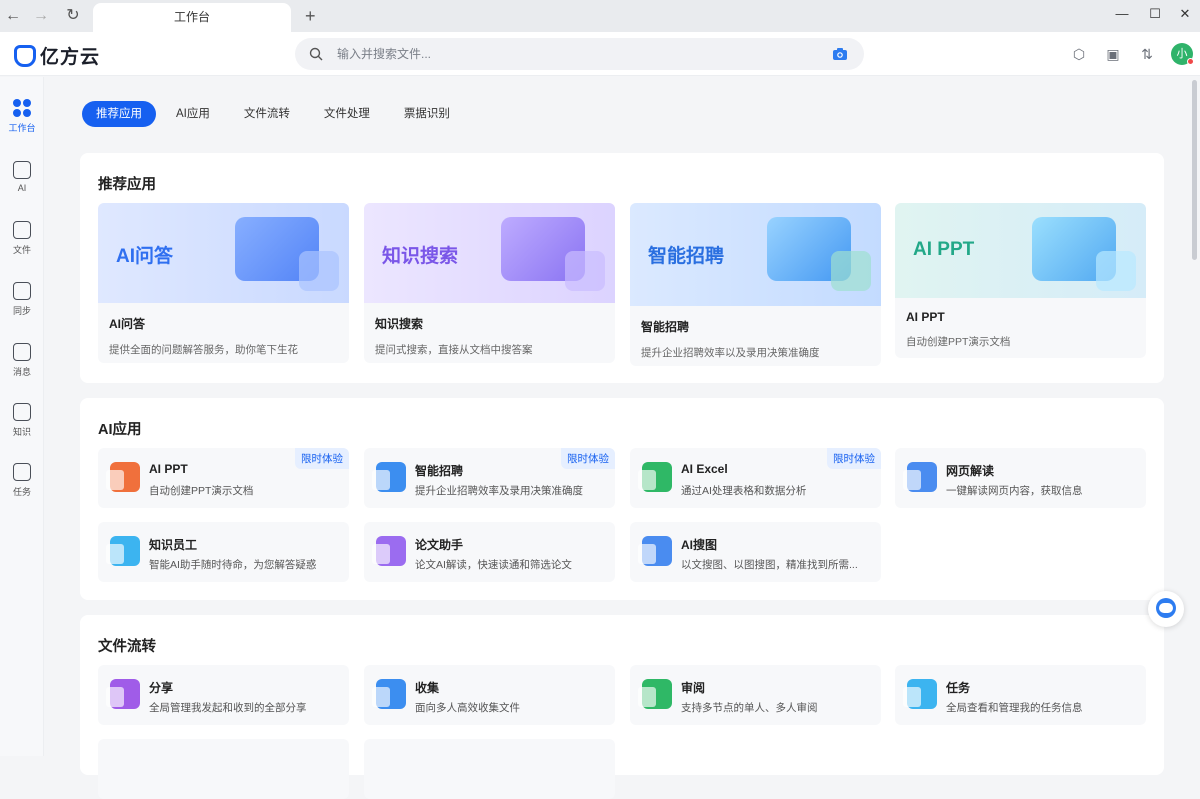 This screenshot has width=1200, height=799. Describe the element at coordinates (21, 250) in the screenshot. I see `sidebar-item-label: 文件` at that location.